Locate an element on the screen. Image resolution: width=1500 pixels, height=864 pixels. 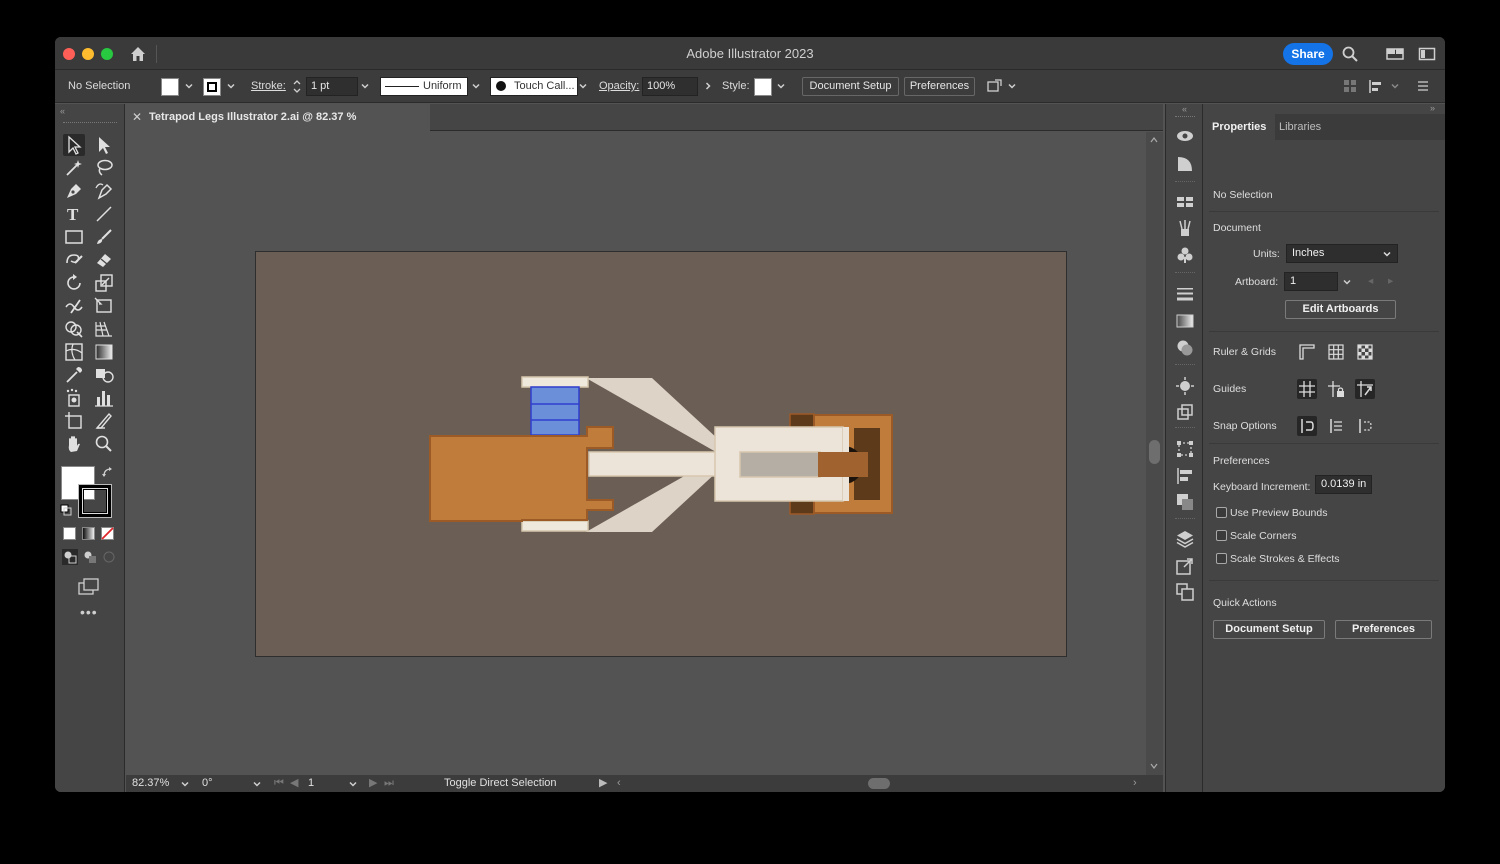
tab-properties: Properties is located at coordinates (1239, 127).